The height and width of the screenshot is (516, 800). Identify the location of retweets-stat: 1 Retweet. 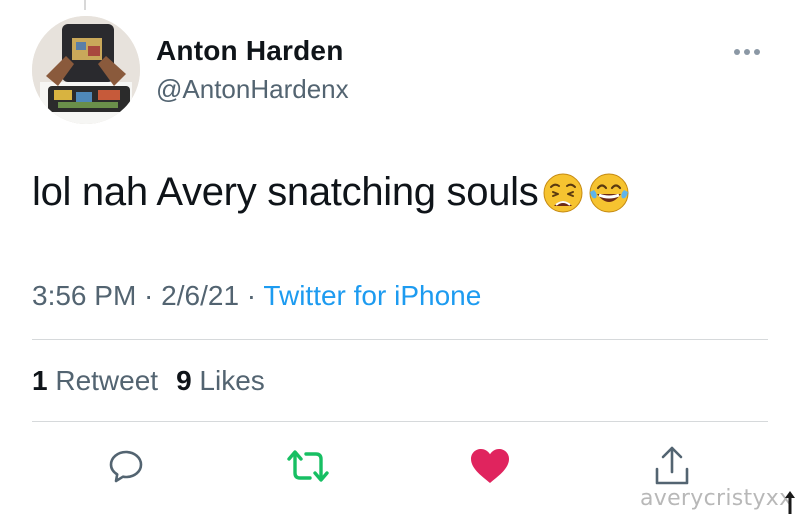
(95, 380).